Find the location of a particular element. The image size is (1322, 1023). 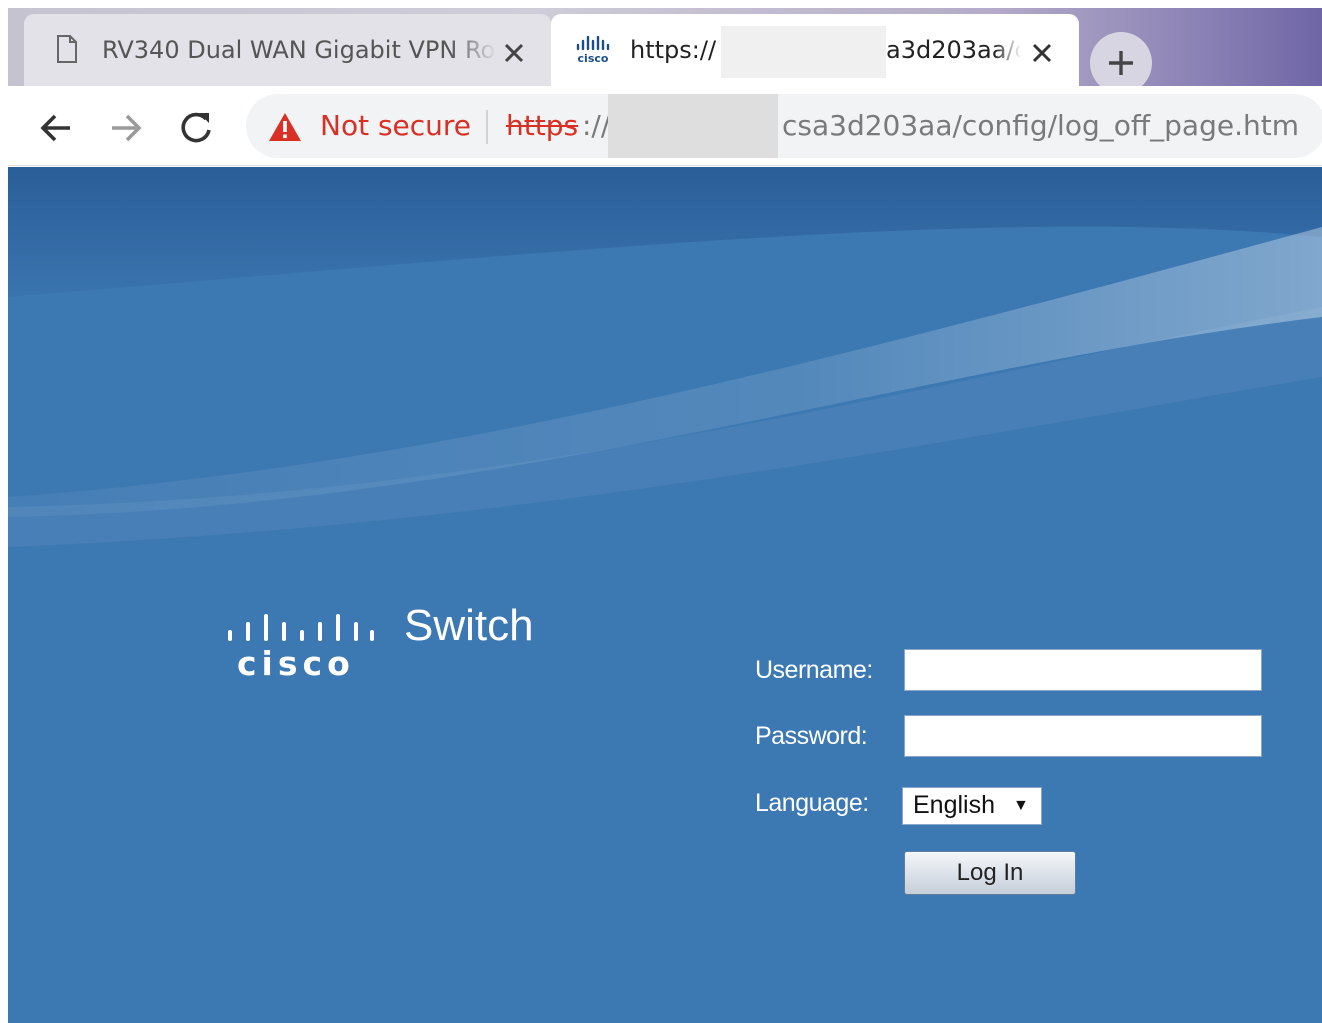

reload-button is located at coordinates (196, 128).